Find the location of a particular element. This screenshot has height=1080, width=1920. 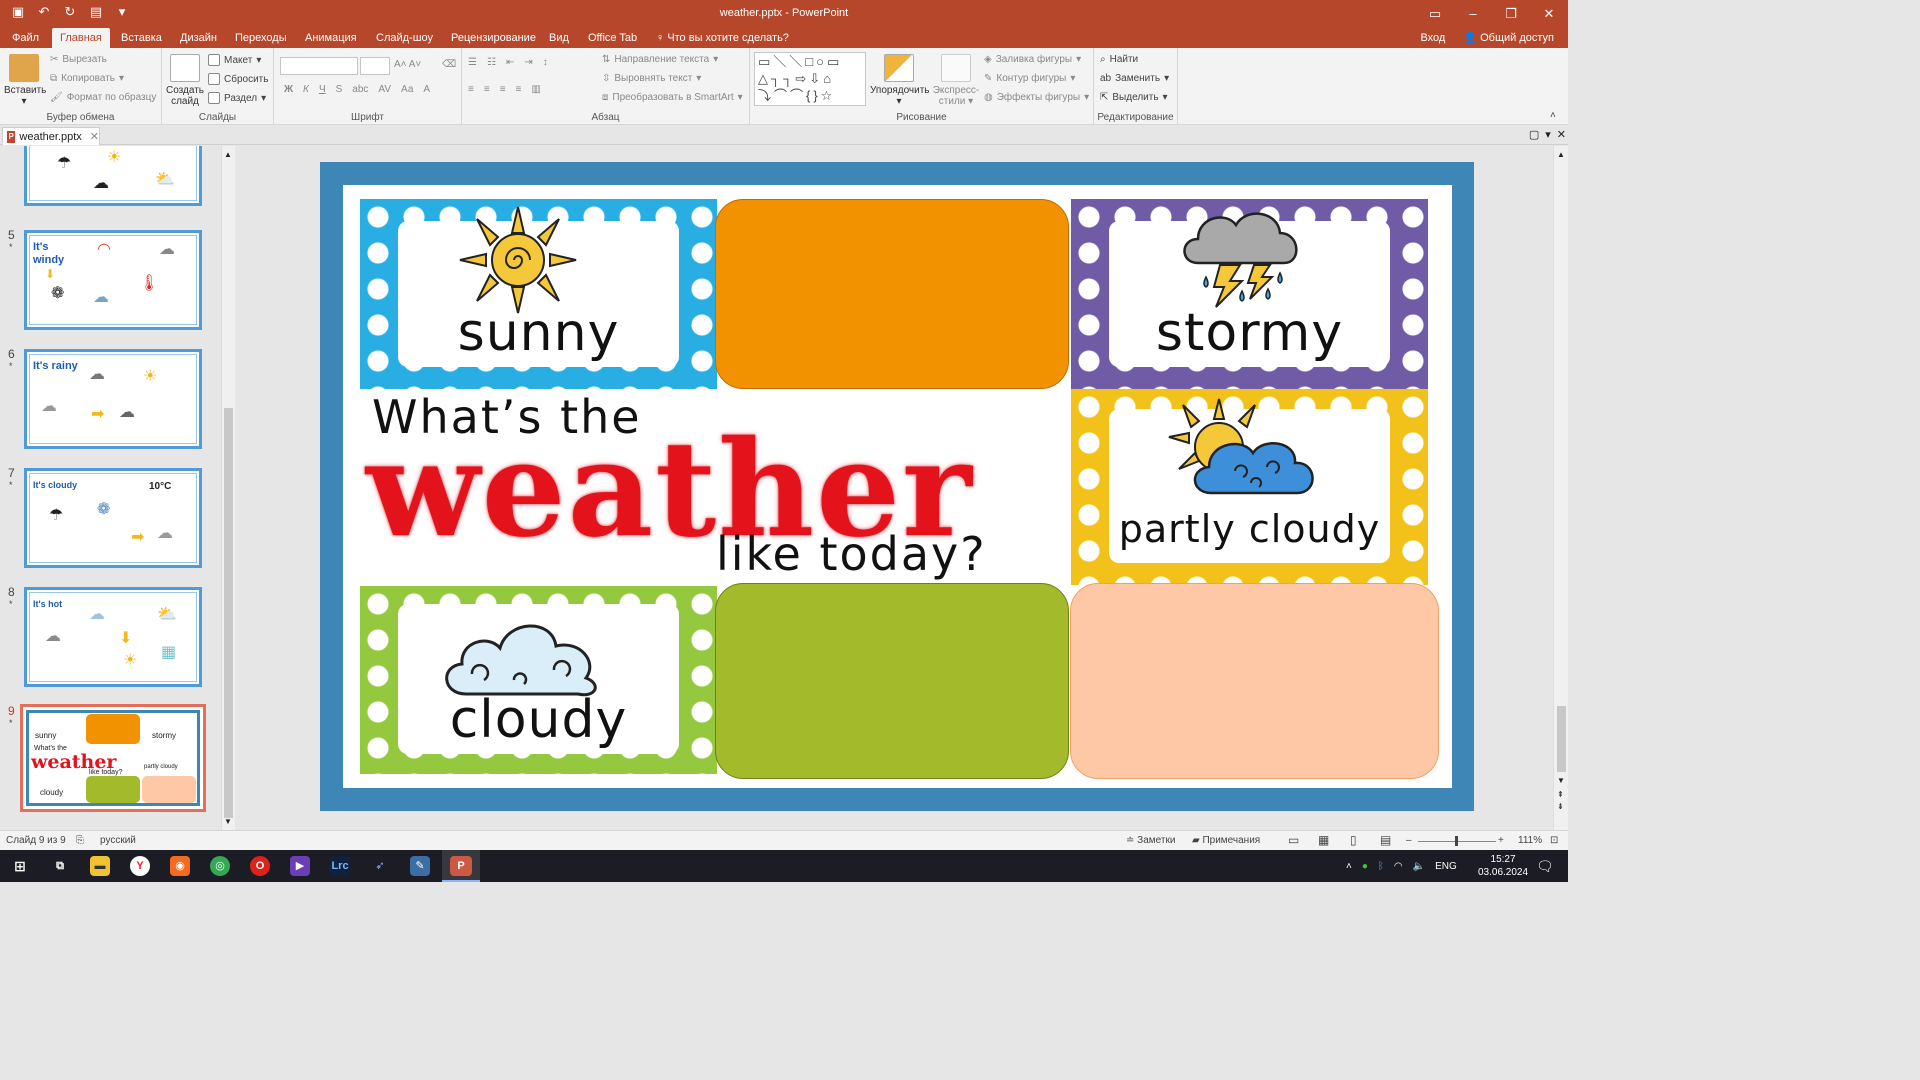

bullets-icon: ☰ is located at coordinates (472, 62).